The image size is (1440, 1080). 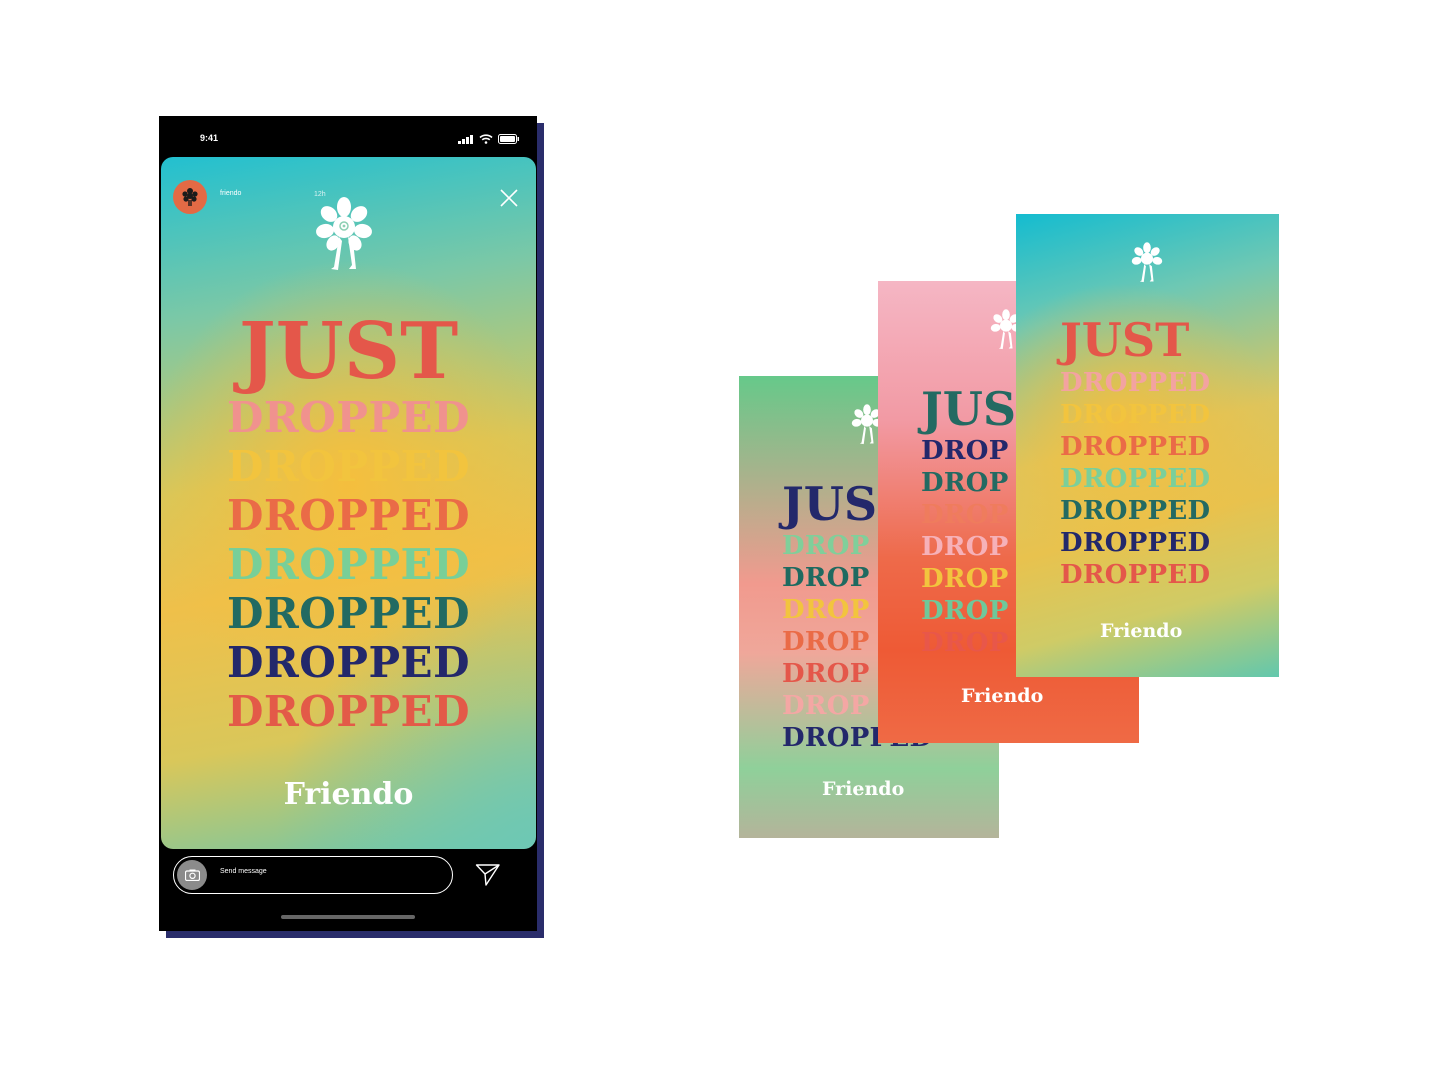 What do you see at coordinates (230, 193) in the screenshot?
I see `story-username: friendo` at bounding box center [230, 193].